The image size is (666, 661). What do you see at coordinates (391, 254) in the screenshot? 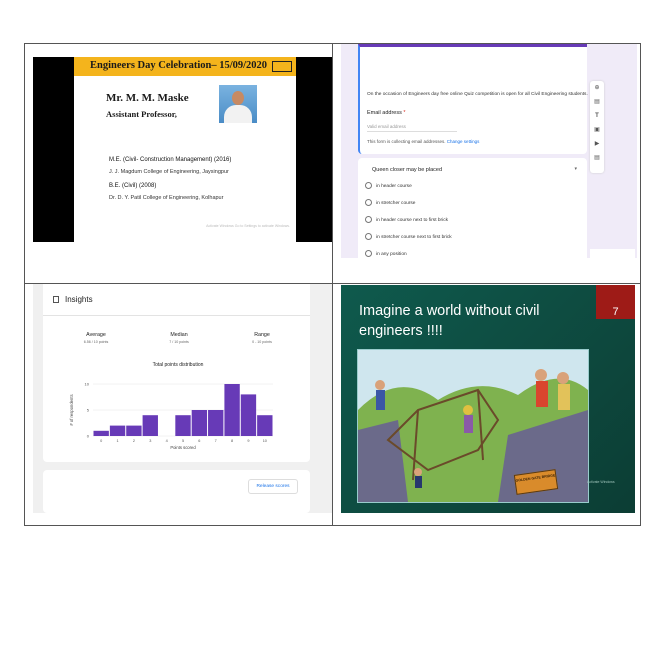
I see `option-label: in any position` at bounding box center [391, 254].